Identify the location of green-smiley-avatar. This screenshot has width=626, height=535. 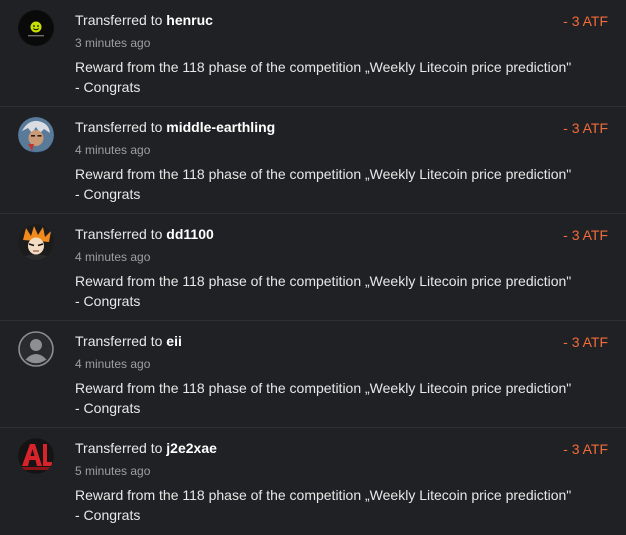
(36, 28).